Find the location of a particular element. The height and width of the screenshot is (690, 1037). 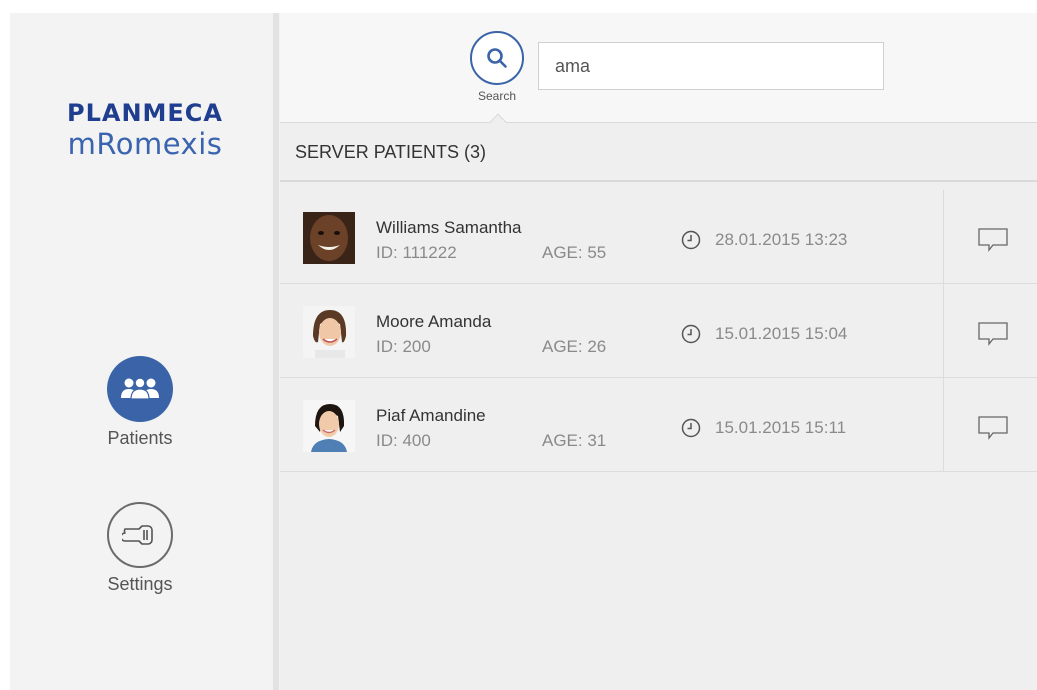

nav-patients: Patients is located at coordinates (140, 402).